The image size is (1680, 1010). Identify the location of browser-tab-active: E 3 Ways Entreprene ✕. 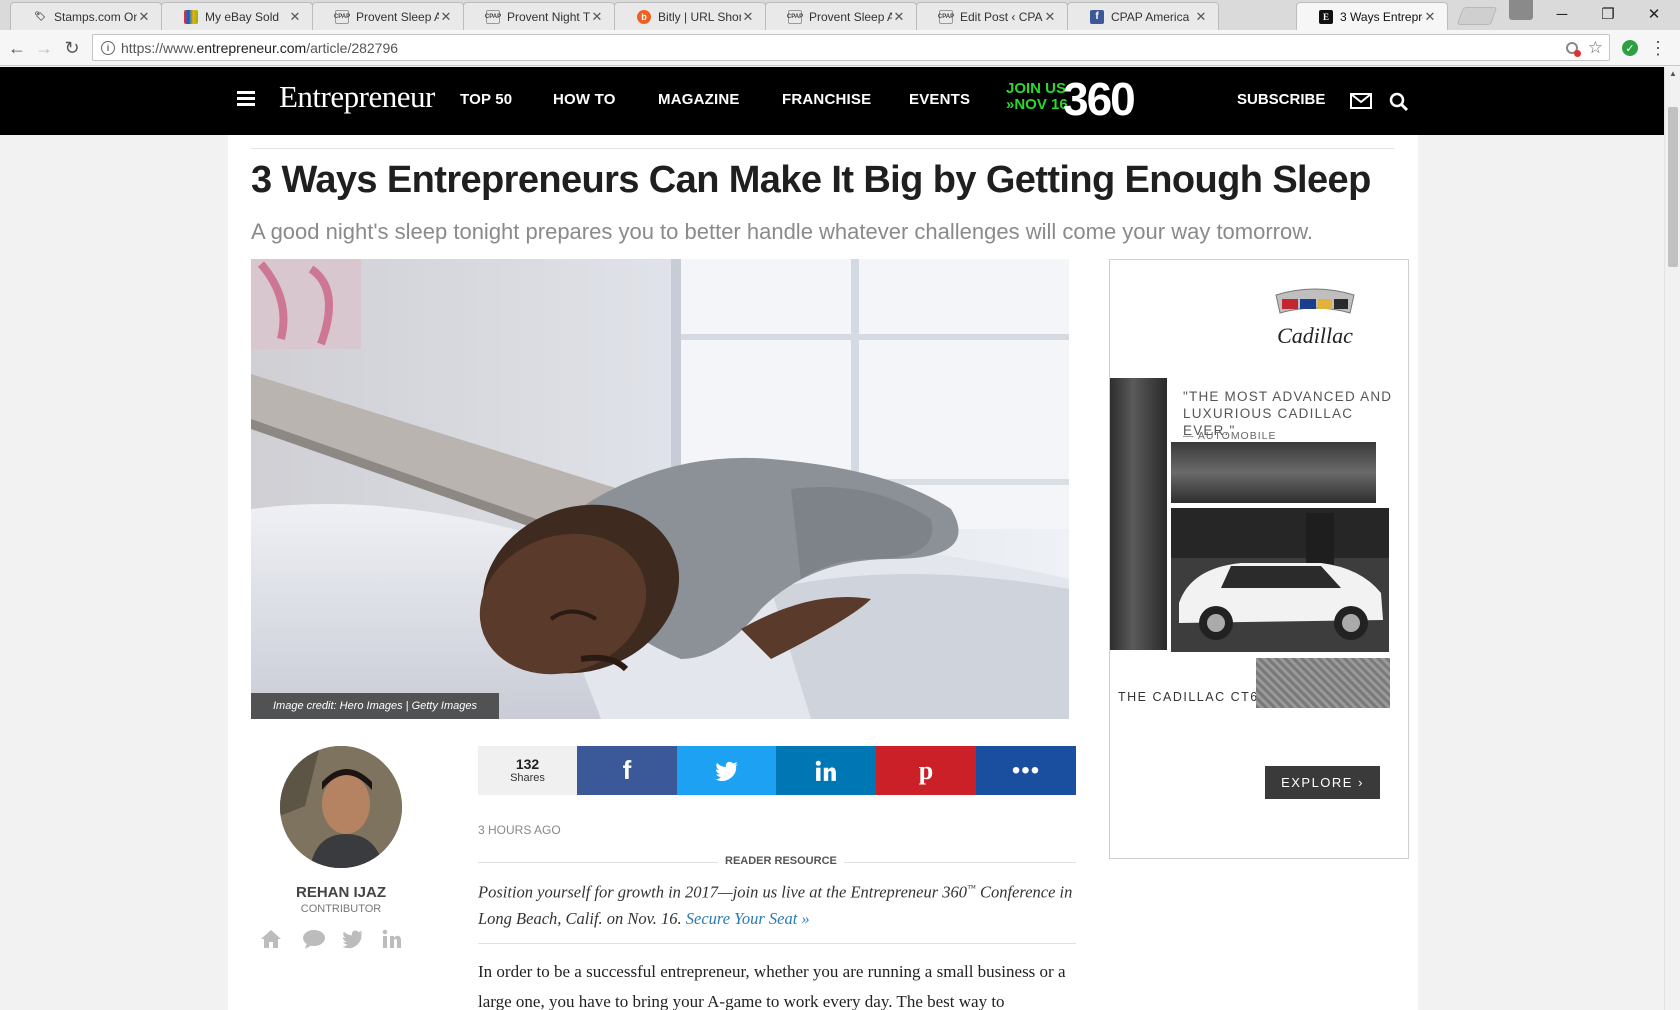
(1372, 16).